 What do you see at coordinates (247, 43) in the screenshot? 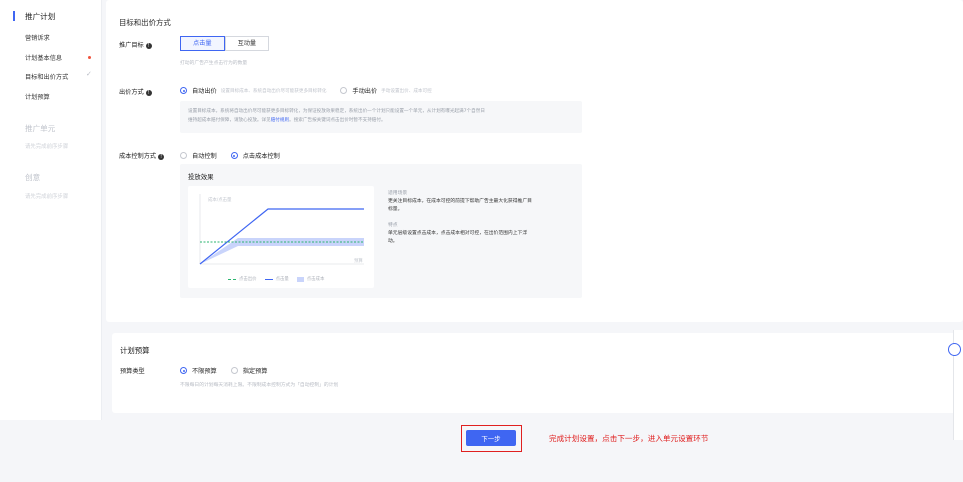
I see `goal-option-interactions: 互动量` at bounding box center [247, 43].